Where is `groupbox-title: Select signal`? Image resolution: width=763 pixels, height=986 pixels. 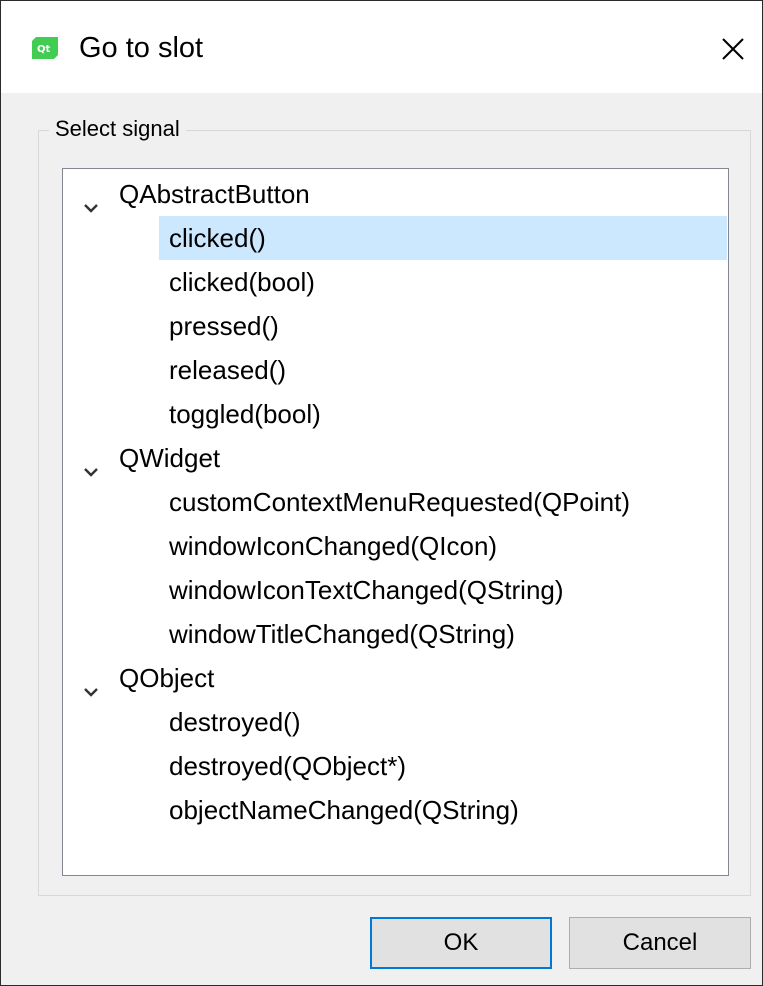 groupbox-title: Select signal is located at coordinates (117, 129).